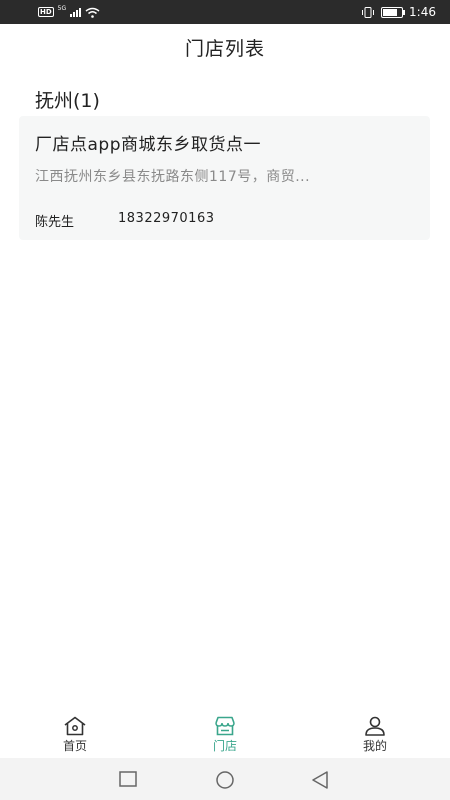  I want to click on store-name: 厂店点app商城东乡取货点一, so click(148, 145).